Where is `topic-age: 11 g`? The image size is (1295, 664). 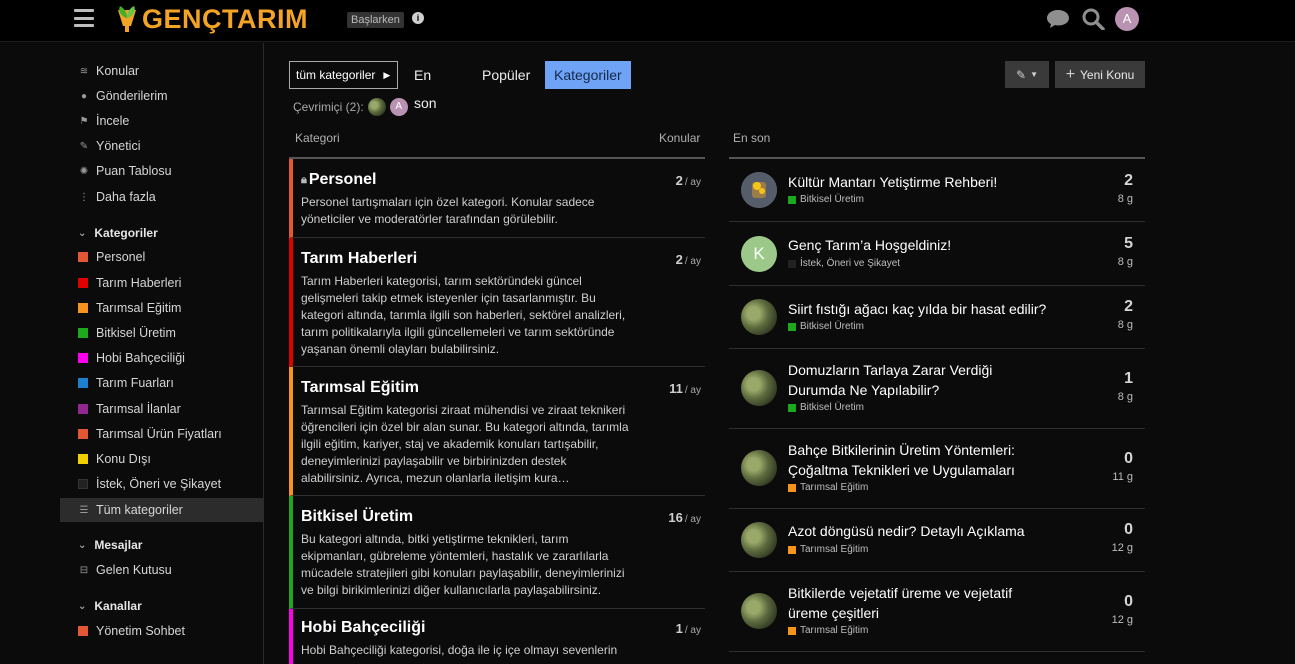 topic-age: 11 g is located at coordinates (1122, 477).